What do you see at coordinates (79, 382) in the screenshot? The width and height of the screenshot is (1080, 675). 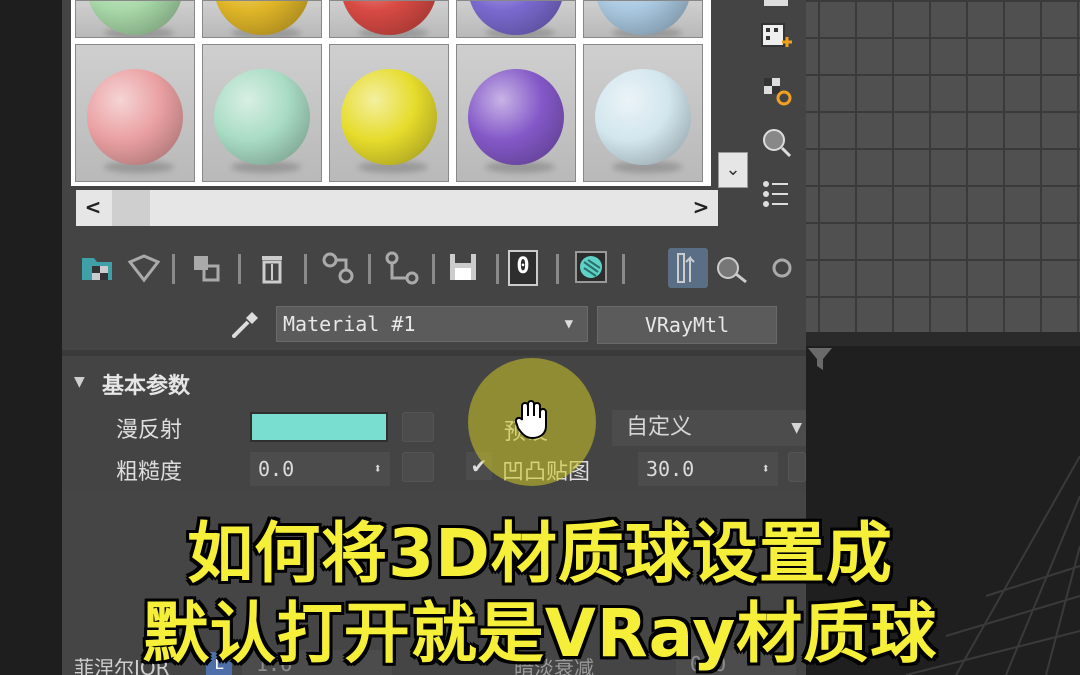 I see `collapse-triangle-icon: ▼` at bounding box center [79, 382].